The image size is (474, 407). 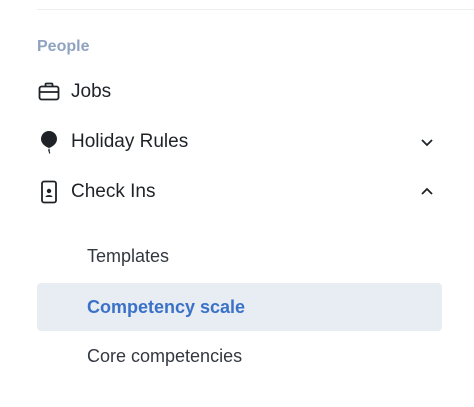 I want to click on briefcase-icon, so click(x=49, y=92).